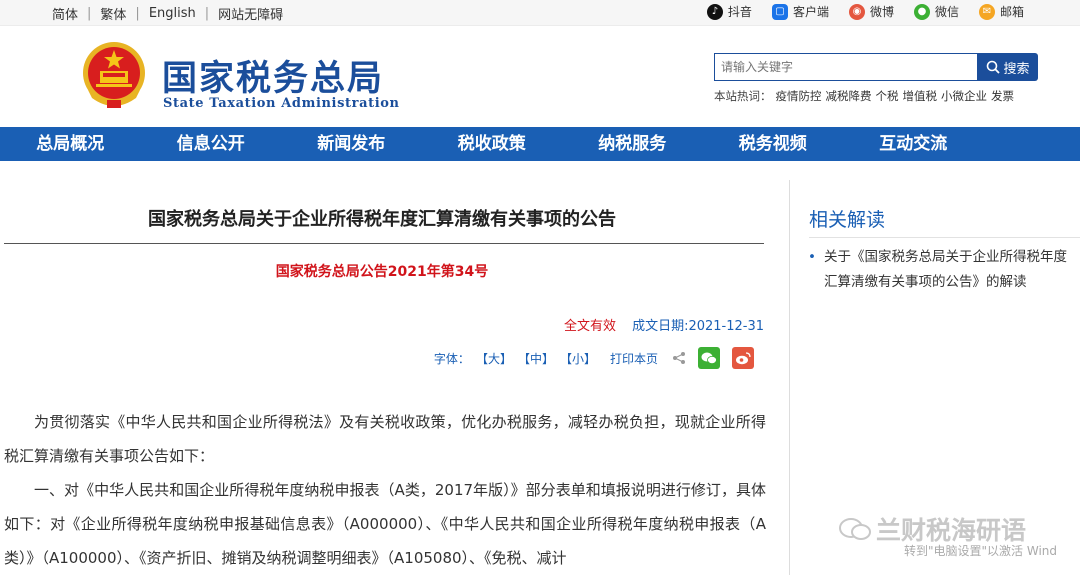  Describe the element at coordinates (881, 12) in the screenshot. I see `social-weibo-label: 微博` at that location.